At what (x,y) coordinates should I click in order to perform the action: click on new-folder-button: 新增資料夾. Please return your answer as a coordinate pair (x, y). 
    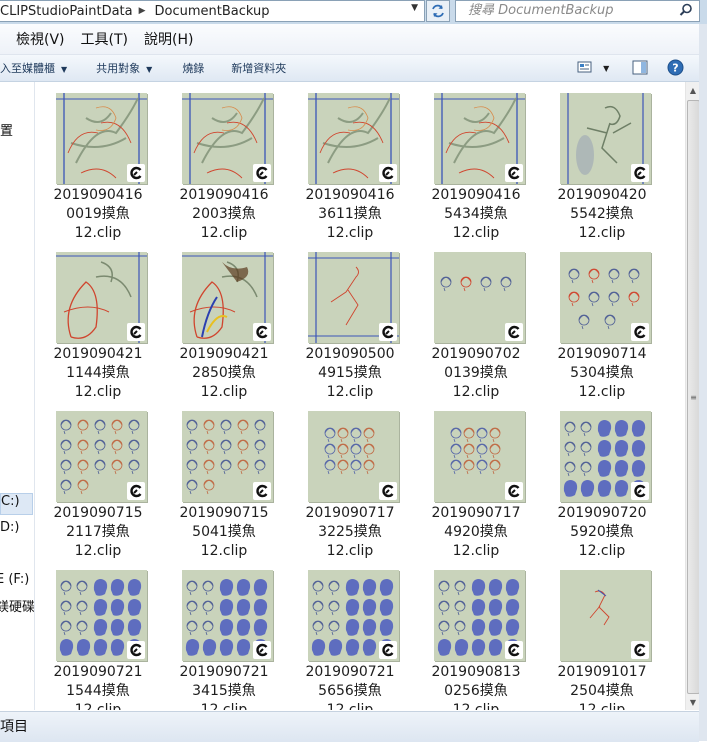
    Looking at the image, I should click on (258, 68).